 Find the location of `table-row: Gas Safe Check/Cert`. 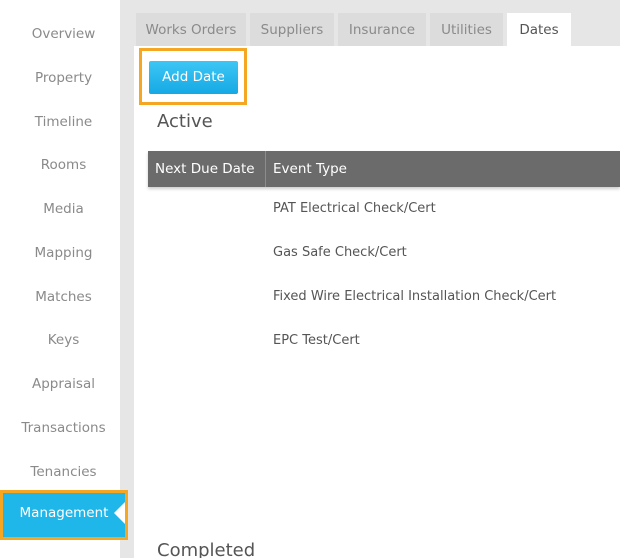

table-row: Gas Safe Check/Cert is located at coordinates (384, 253).